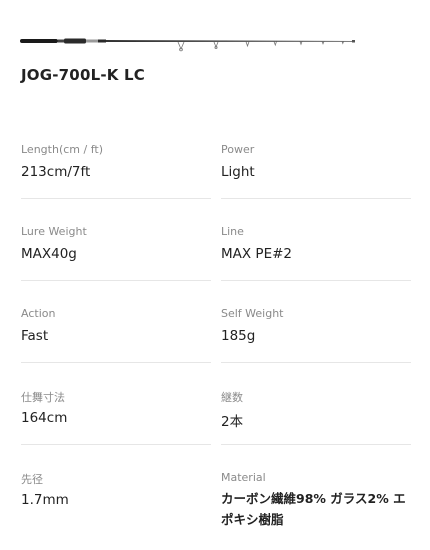 The image size is (430, 550). I want to click on spec-value: 2本, so click(232, 422).